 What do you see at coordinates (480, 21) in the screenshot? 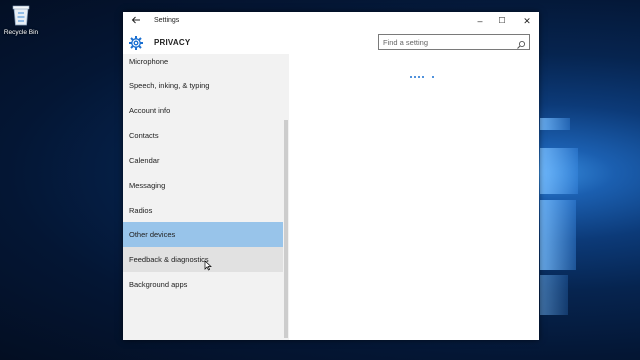
I see `minimize-button: –` at bounding box center [480, 21].